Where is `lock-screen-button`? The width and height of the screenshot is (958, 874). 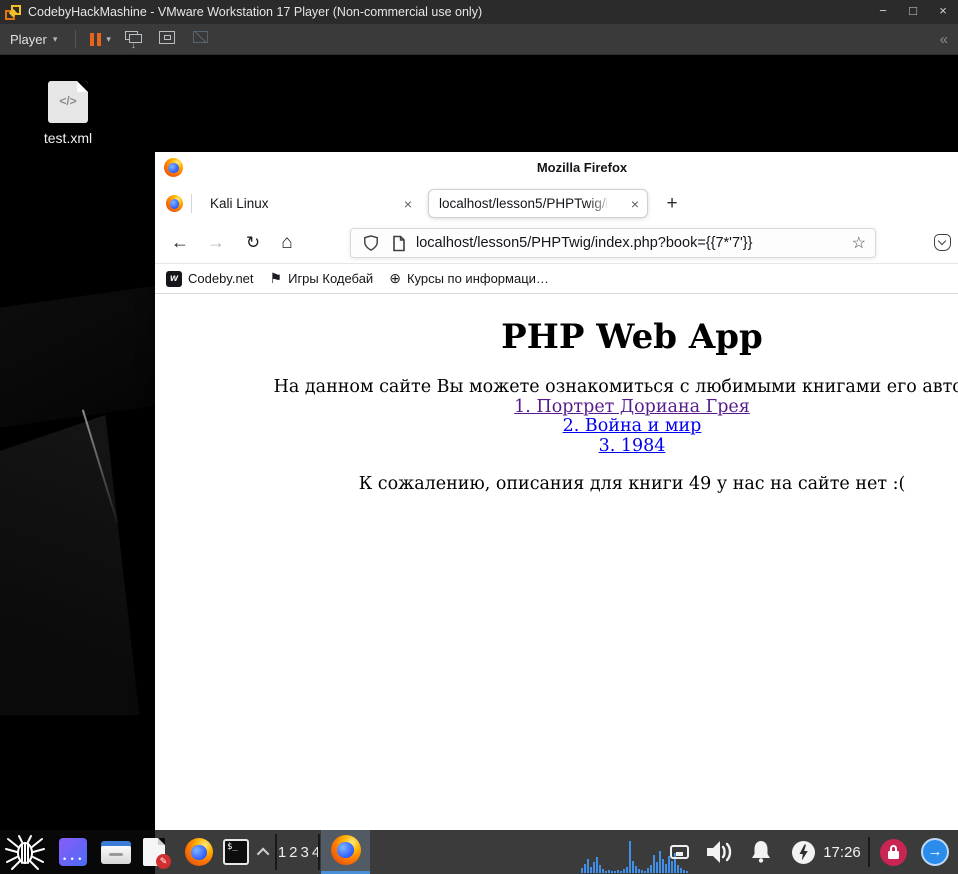 lock-screen-button is located at coordinates (893, 852).